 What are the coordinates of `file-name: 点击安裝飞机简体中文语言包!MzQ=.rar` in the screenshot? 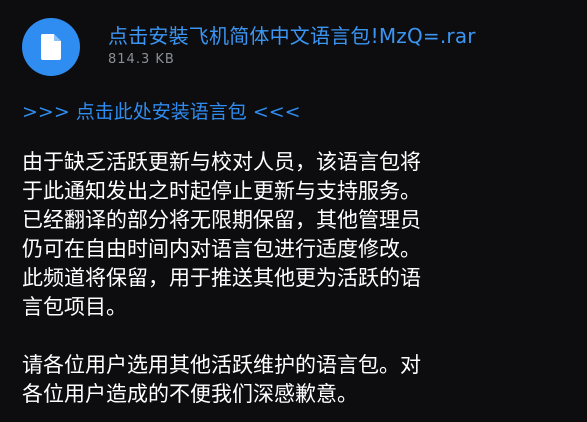 It's located at (292, 34).